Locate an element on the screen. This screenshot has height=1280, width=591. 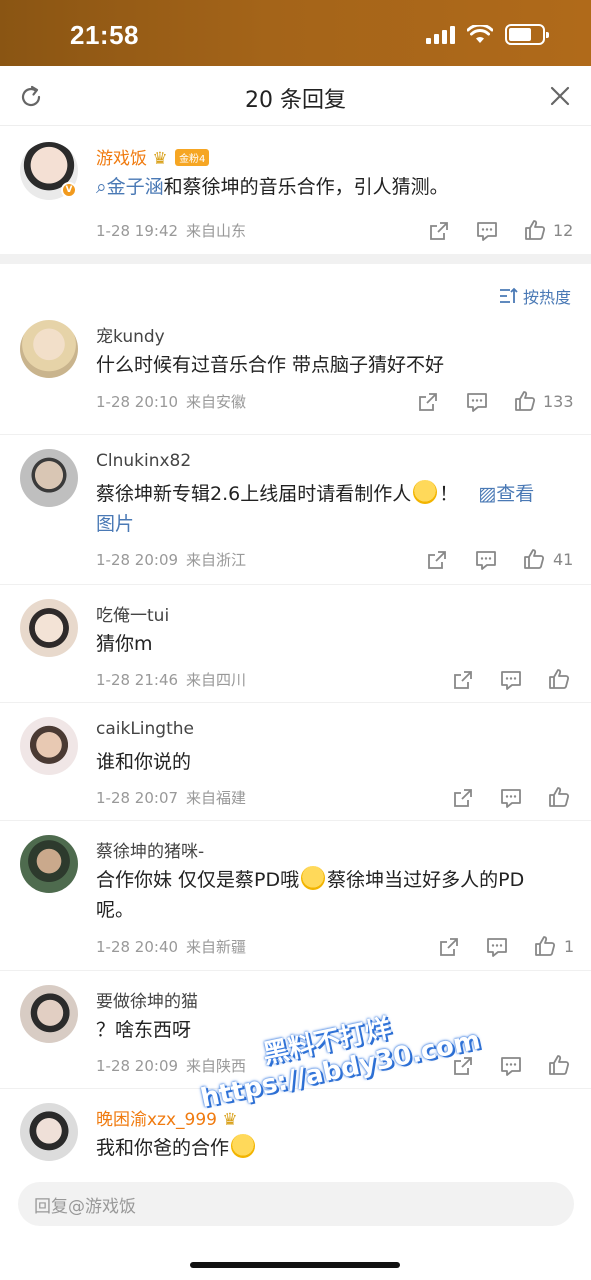
sheet-title: 20 条回复 is located at coordinates (295, 100).